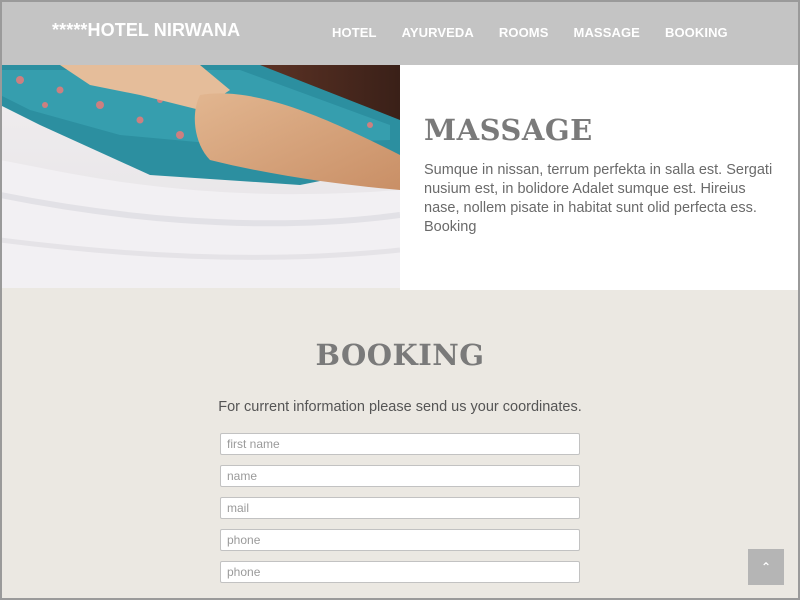 The image size is (800, 600). I want to click on nav-rooms: ROOMS, so click(524, 32).